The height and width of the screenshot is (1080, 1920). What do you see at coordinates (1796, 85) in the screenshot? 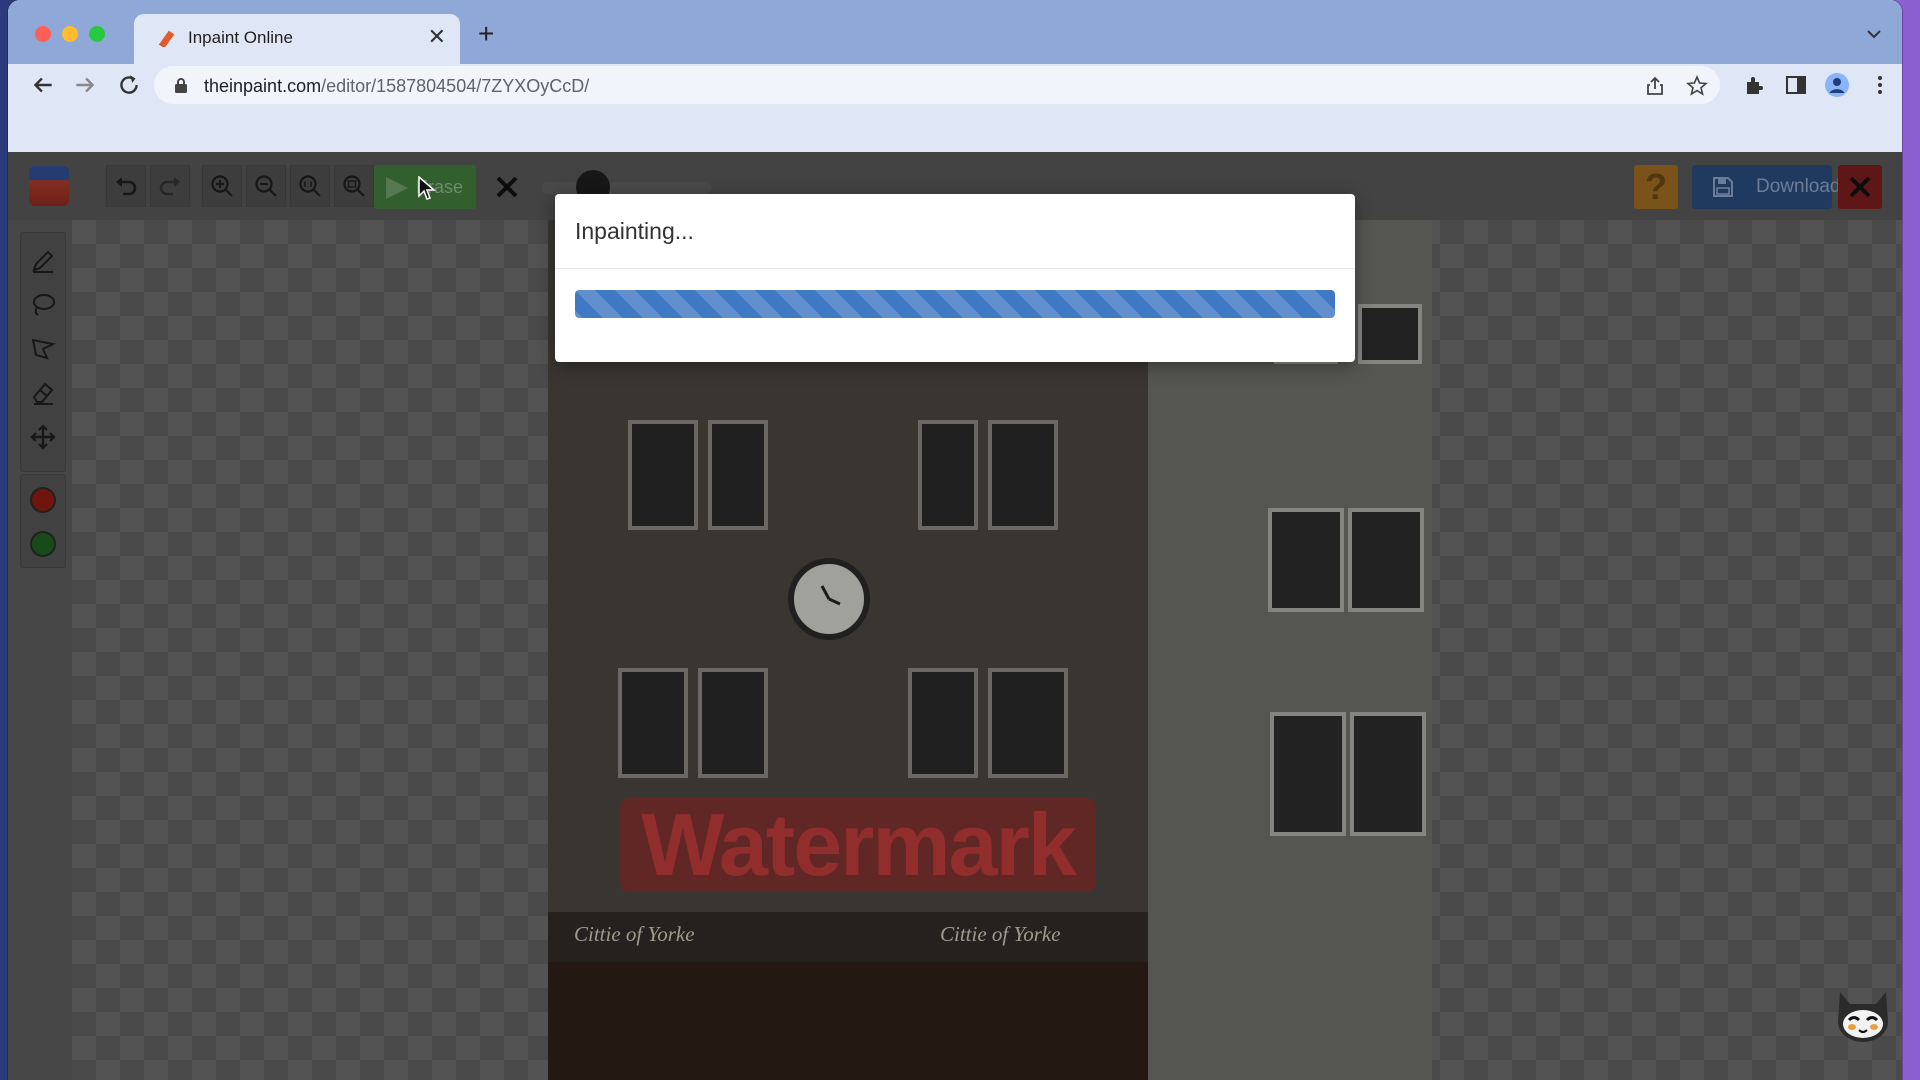
I see `side-panel-icon` at bounding box center [1796, 85].